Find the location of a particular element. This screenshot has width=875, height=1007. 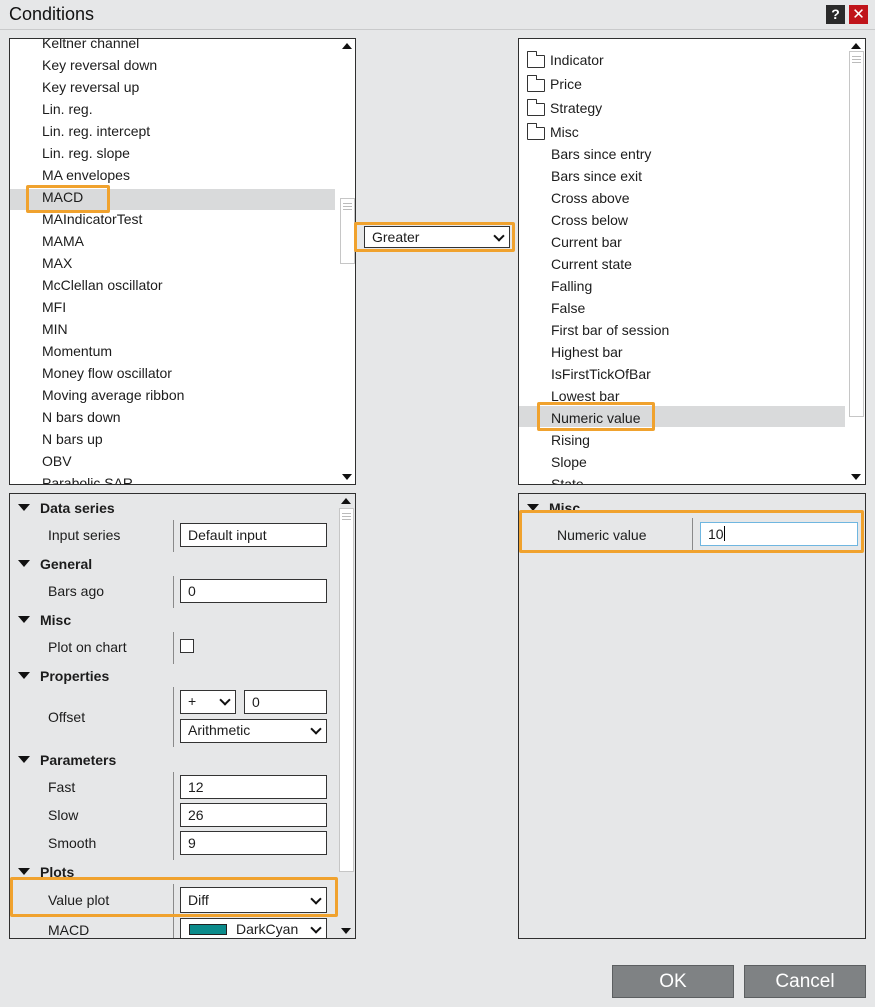

input-series-field: Default input is located at coordinates (253, 535).